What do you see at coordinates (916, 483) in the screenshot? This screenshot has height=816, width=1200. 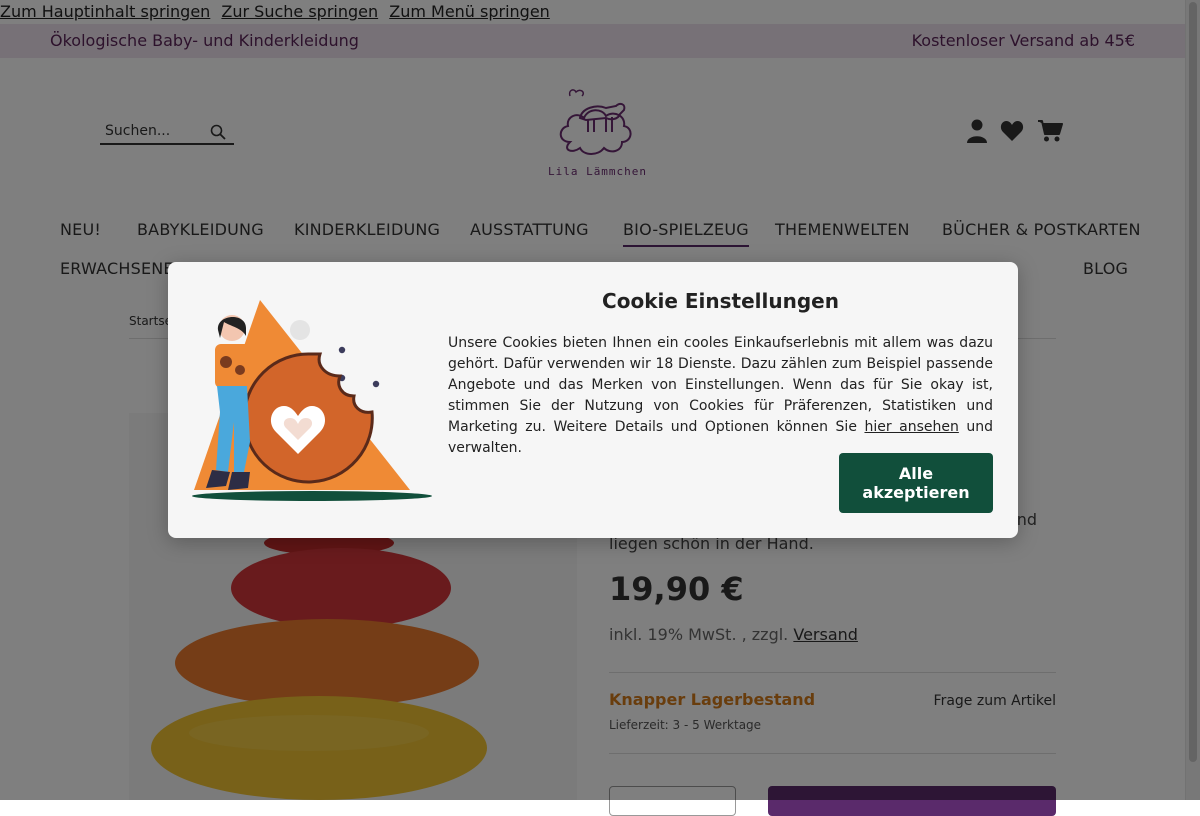 I see `accept-all-cookies-button: Alle akzeptieren` at bounding box center [916, 483].